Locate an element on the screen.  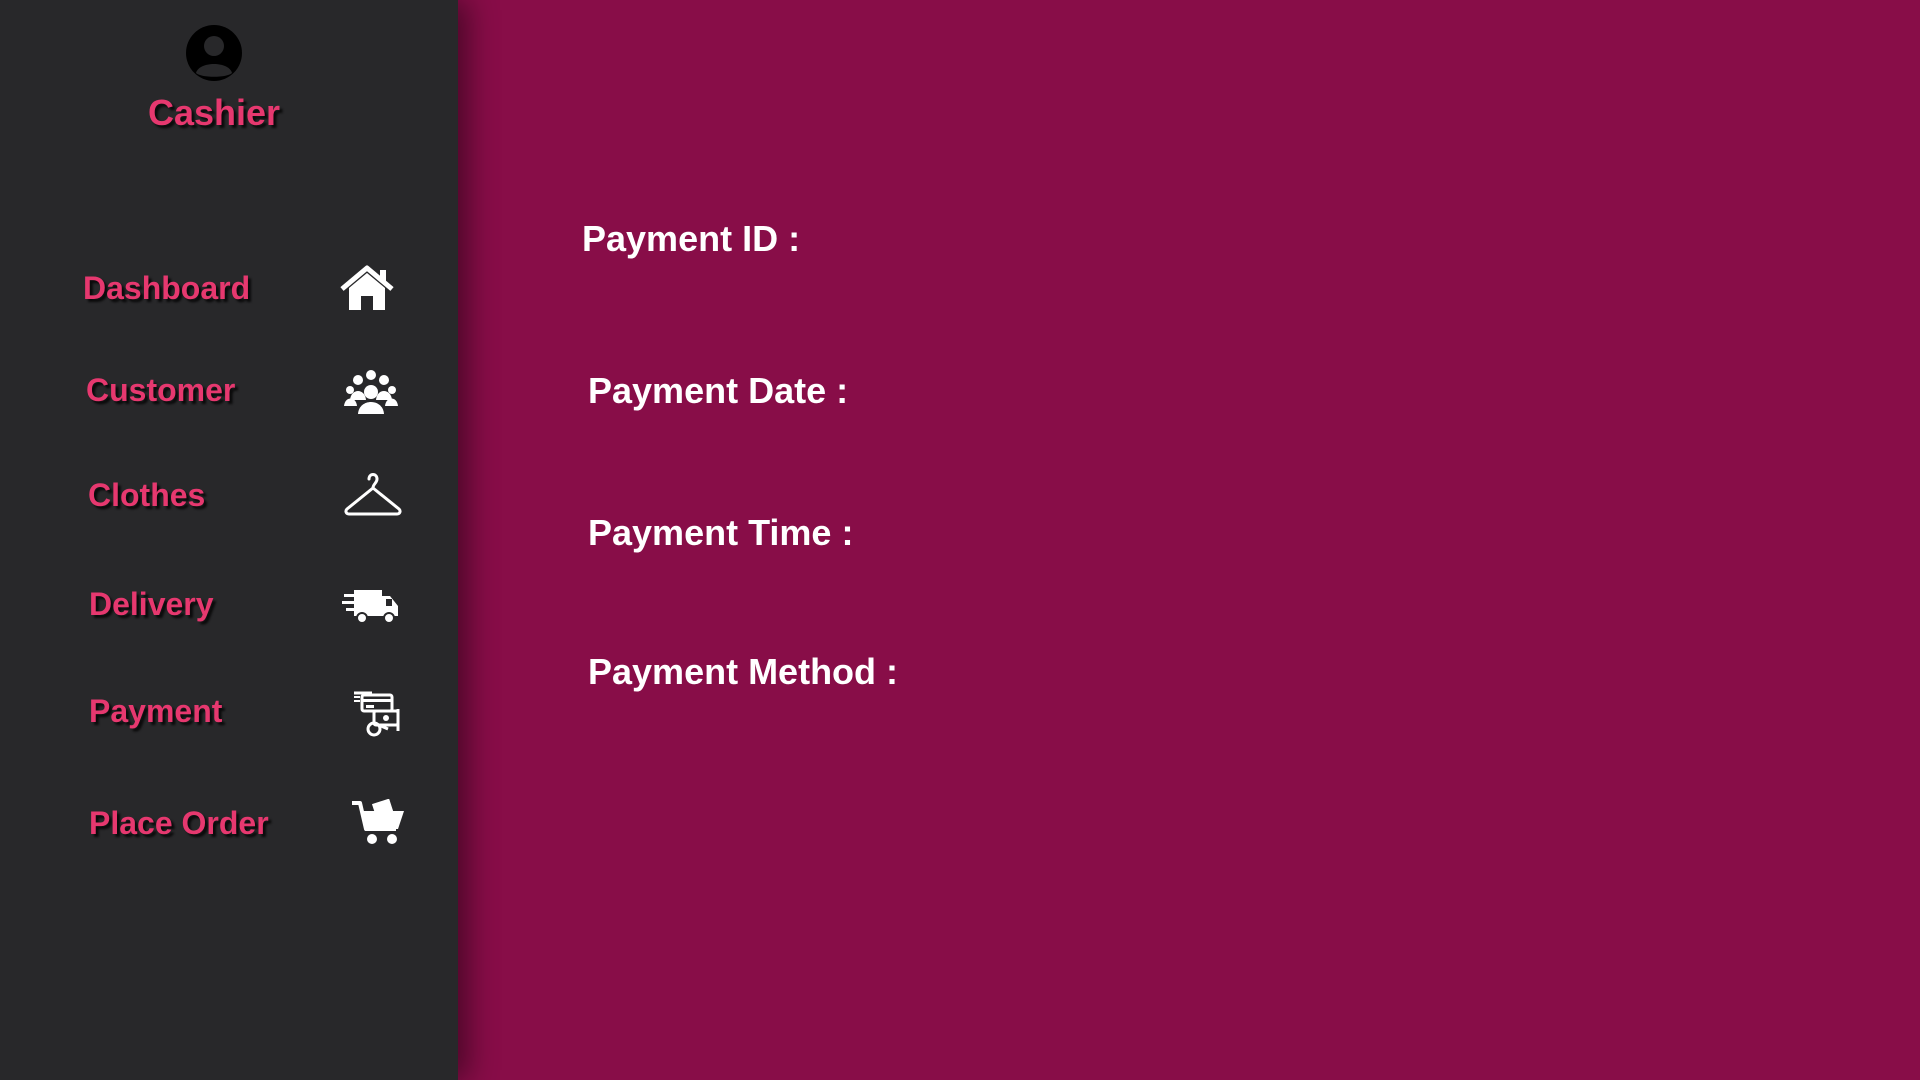
sidebar-item-label: Place Order is located at coordinates (179, 823).